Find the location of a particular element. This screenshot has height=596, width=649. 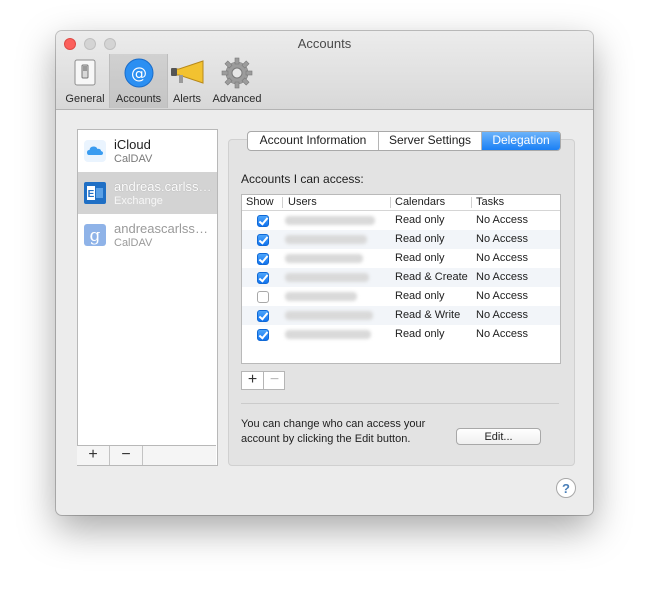

calendars-permission: Read & Write is located at coordinates (427, 315).